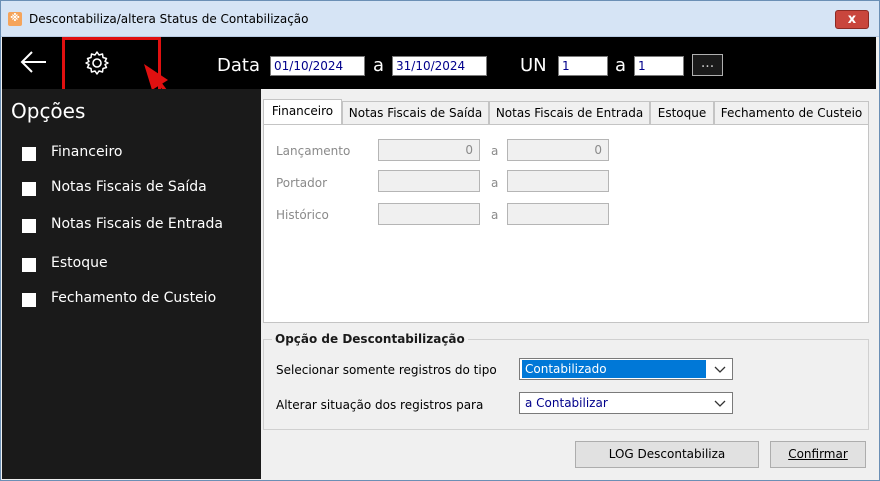 The width and height of the screenshot is (880, 481). I want to click on alterar-label: Alterar situação dos registros para, so click(380, 405).